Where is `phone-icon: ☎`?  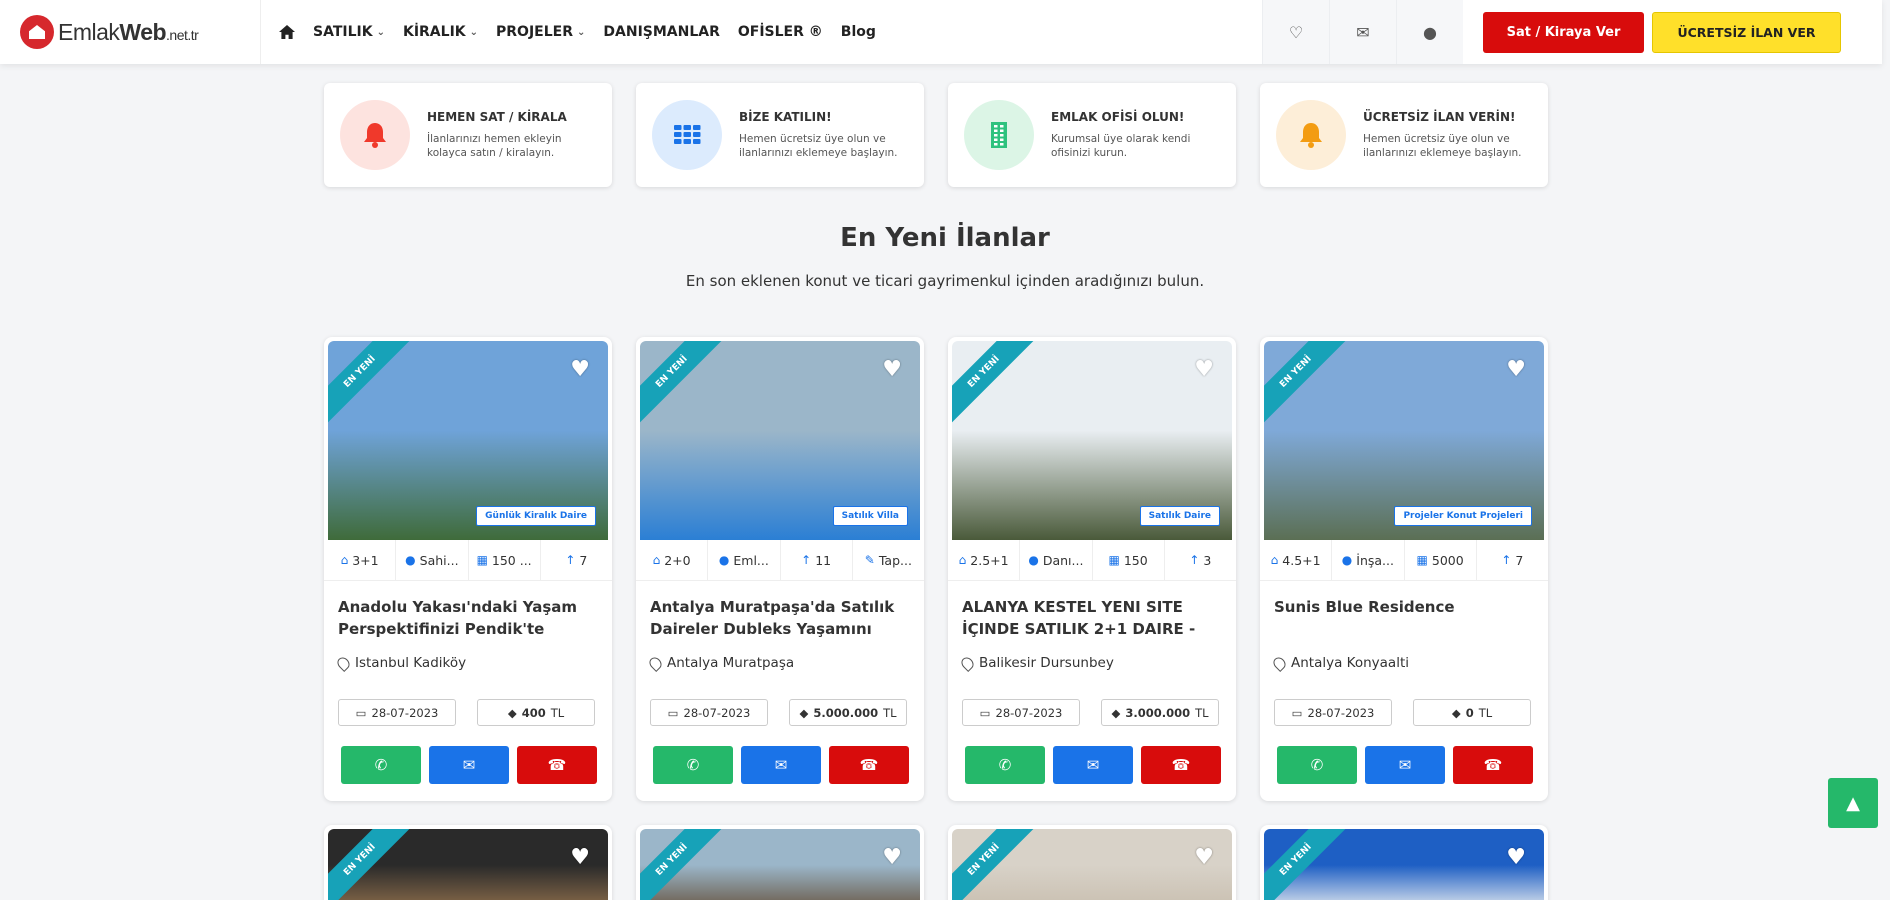
phone-icon: ☎ is located at coordinates (1181, 765).